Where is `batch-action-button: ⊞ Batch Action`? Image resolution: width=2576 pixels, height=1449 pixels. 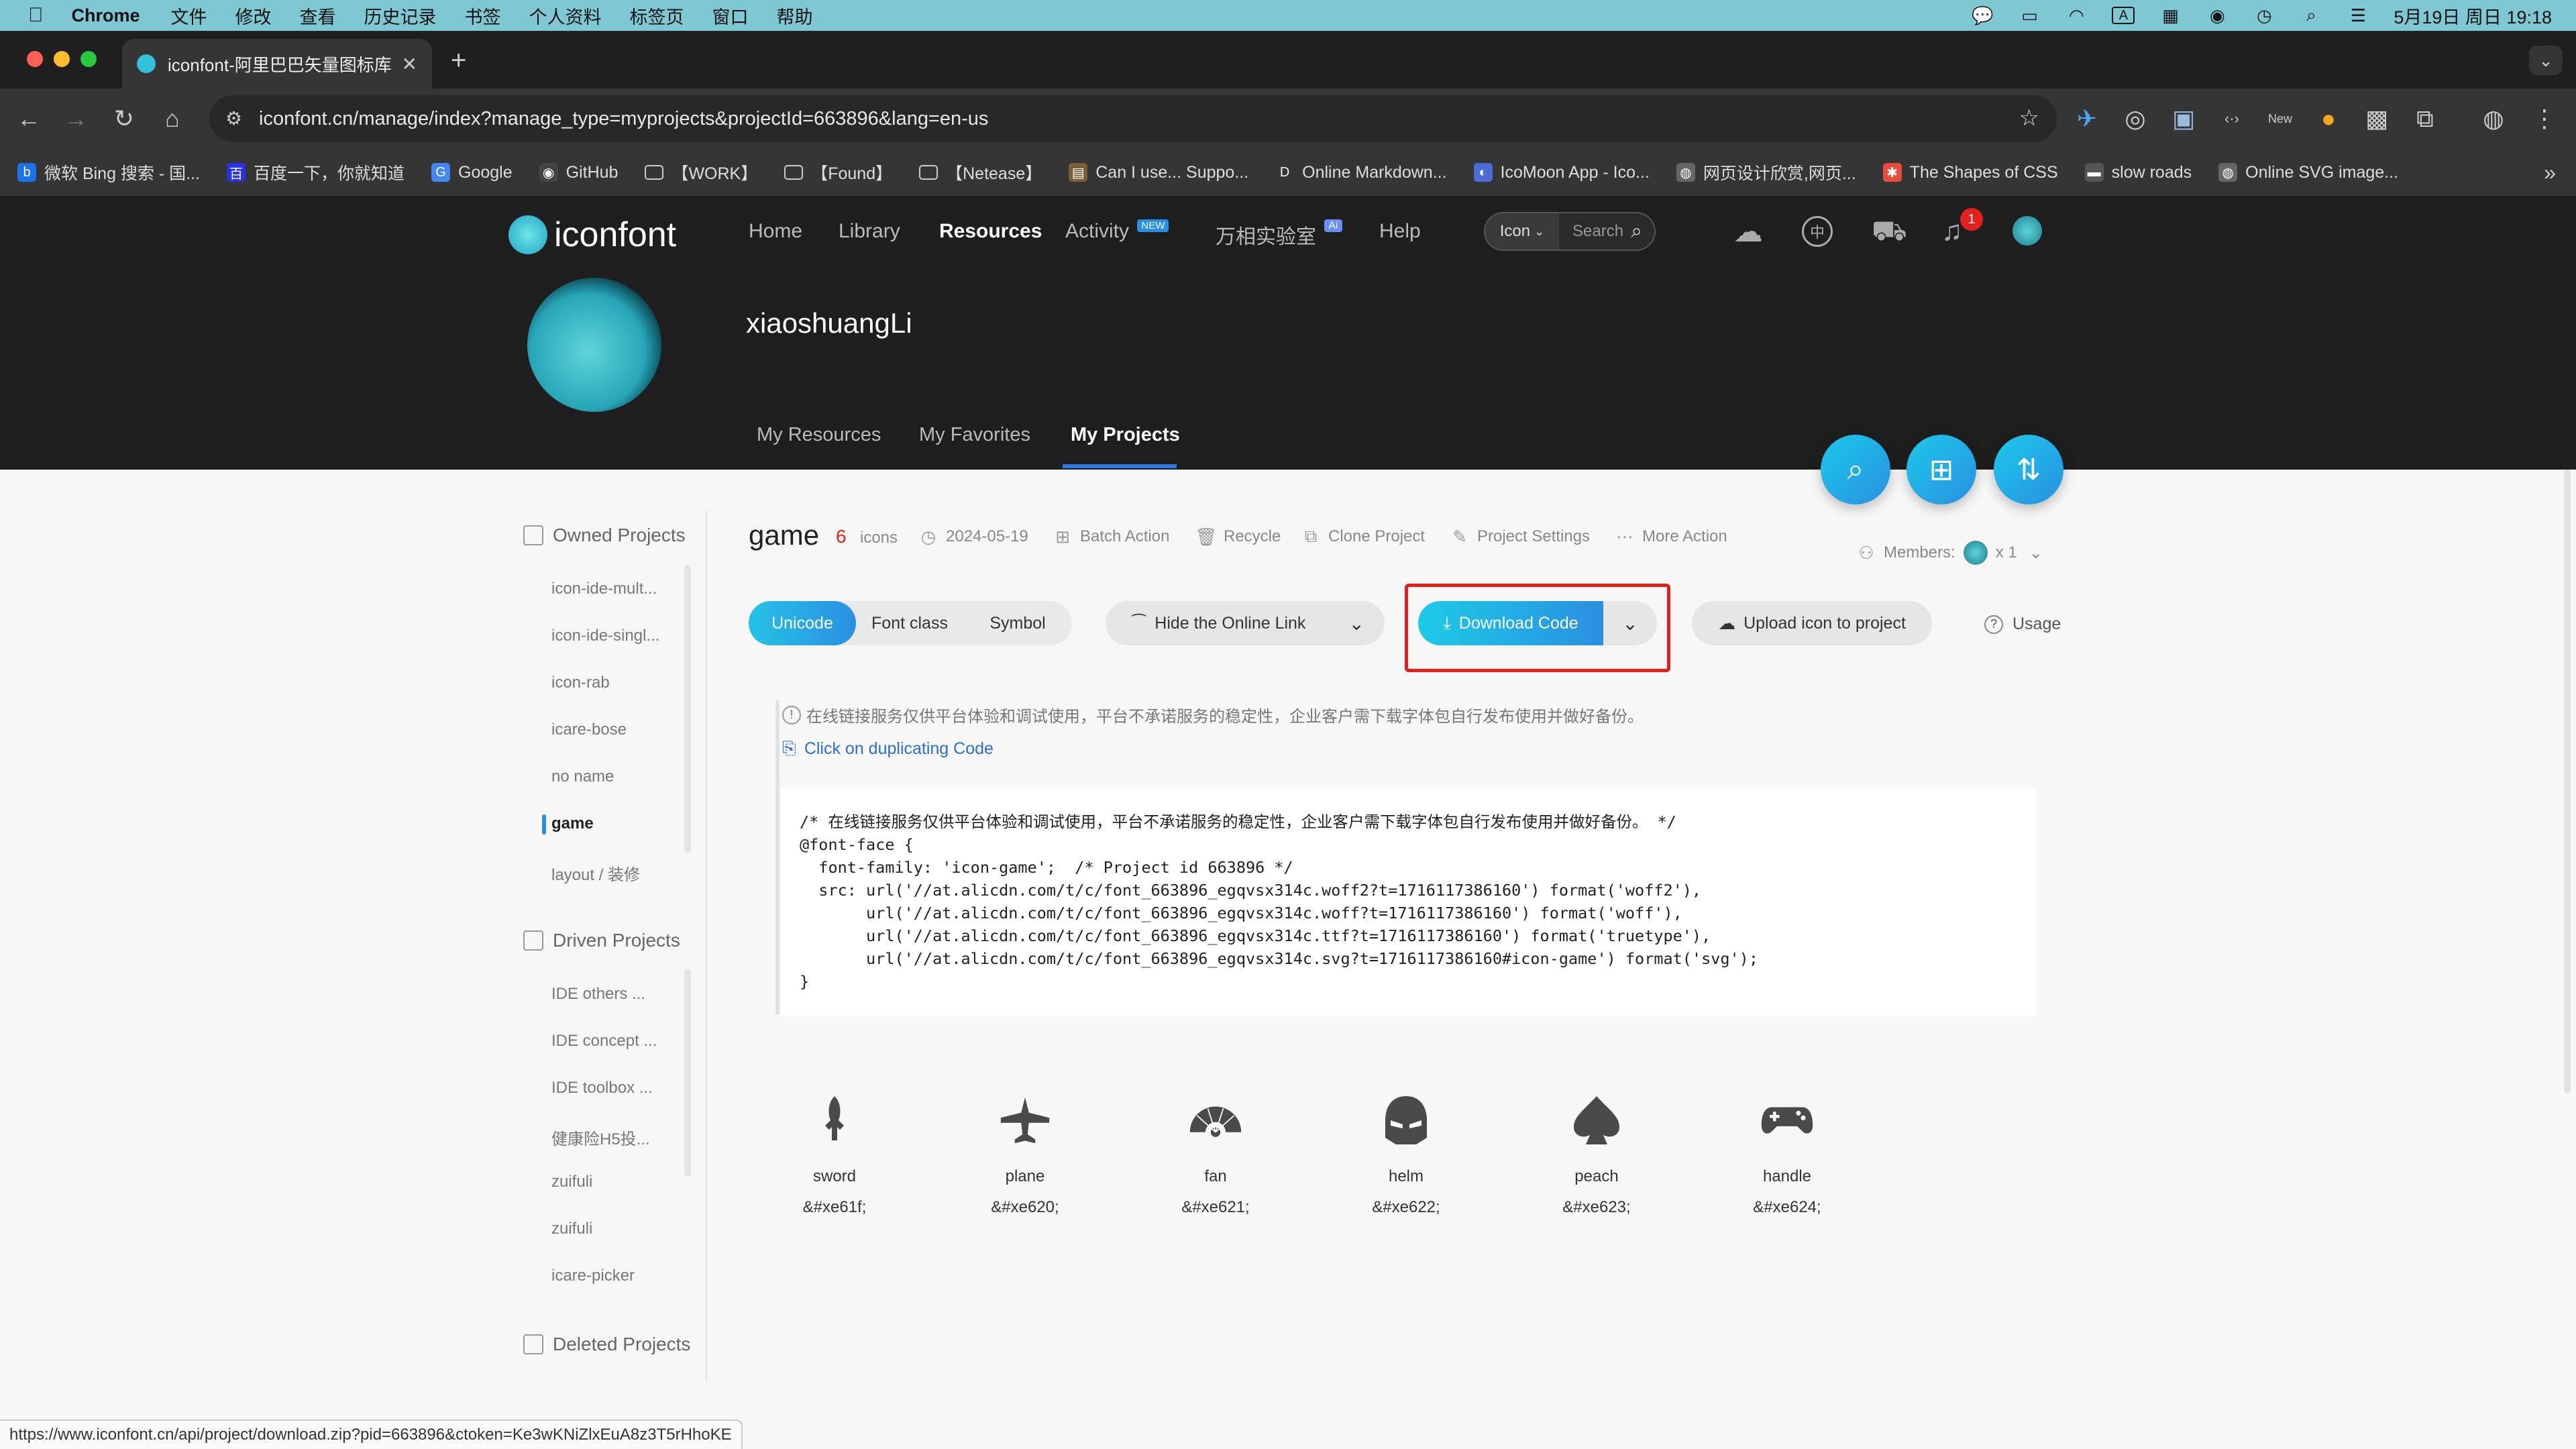
batch-action-button: ⊞ Batch Action is located at coordinates (1111, 537).